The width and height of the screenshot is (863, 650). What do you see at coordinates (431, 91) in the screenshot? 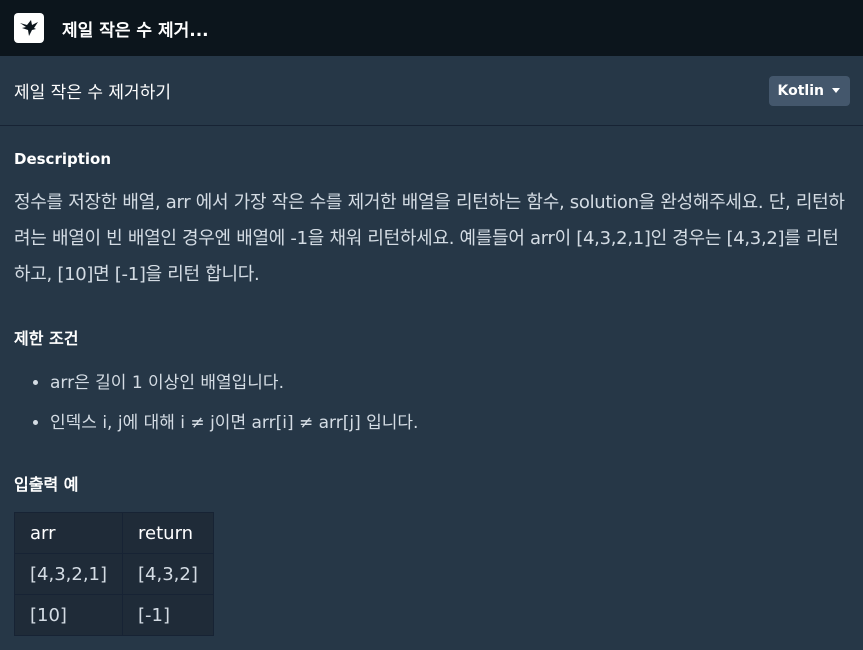
I see `problem-header: 제일 작은 수 제거하기 Kotlin` at bounding box center [431, 91].